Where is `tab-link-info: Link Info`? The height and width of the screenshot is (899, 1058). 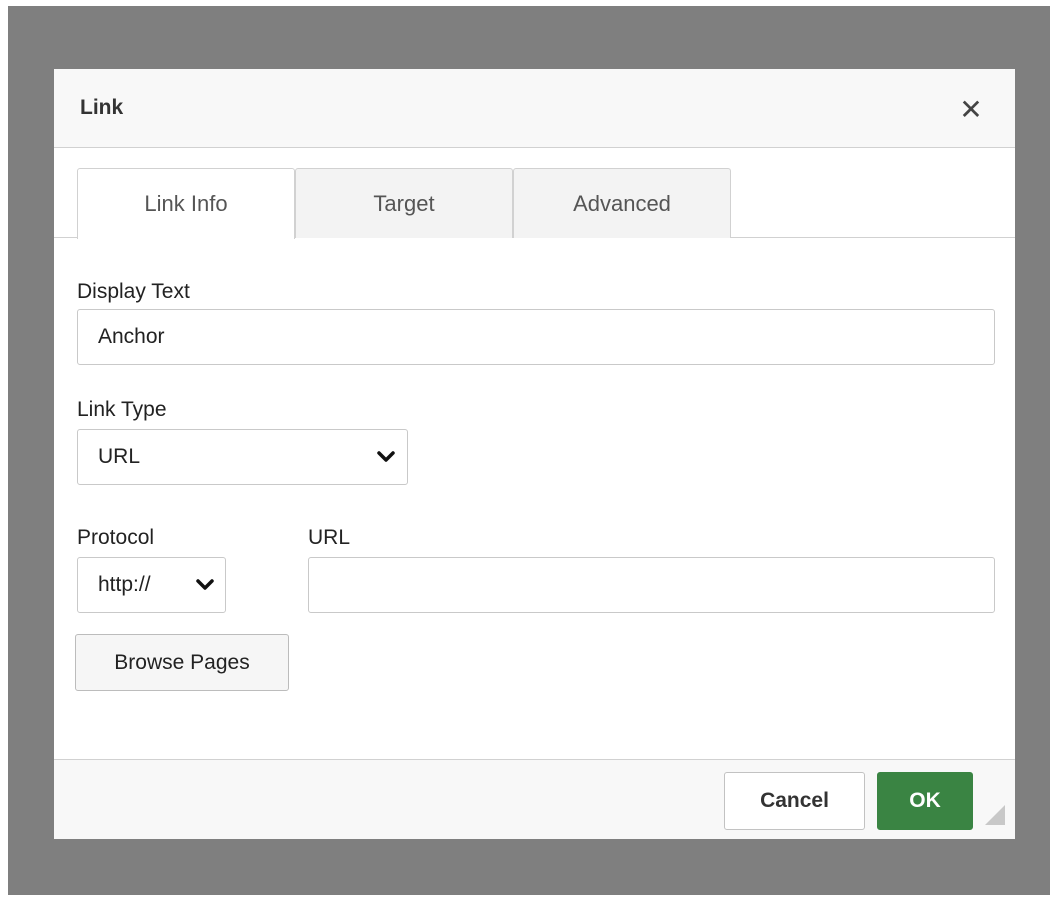
tab-link-info: Link Info is located at coordinates (186, 203).